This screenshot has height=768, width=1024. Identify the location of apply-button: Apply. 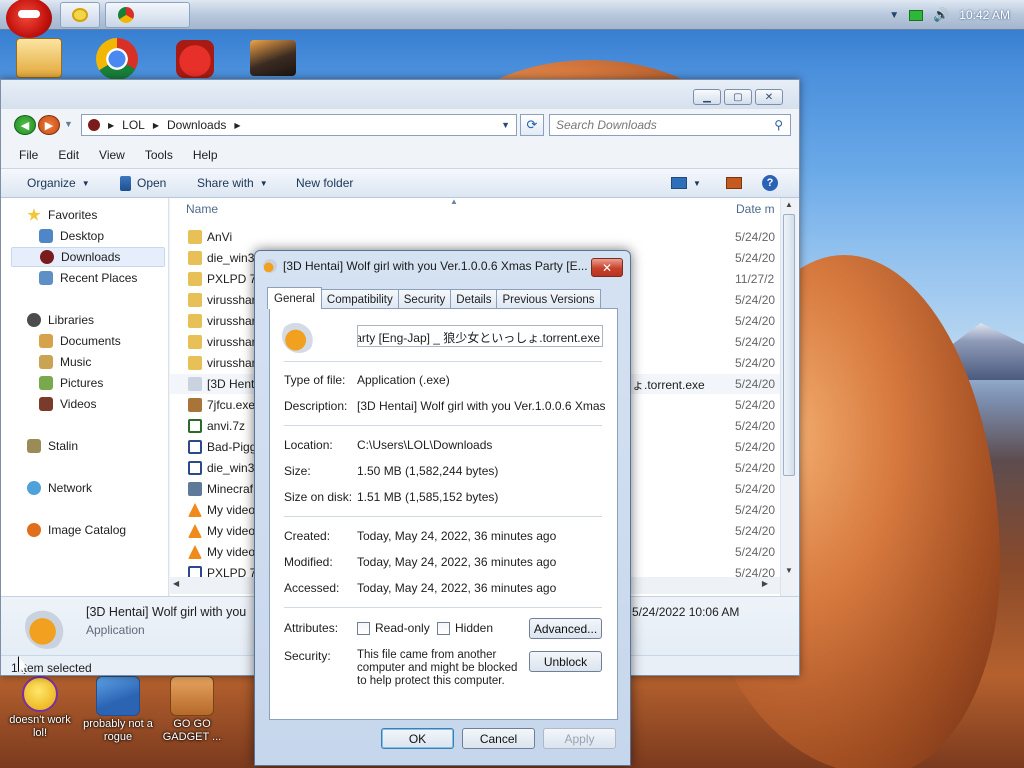
(579, 738).